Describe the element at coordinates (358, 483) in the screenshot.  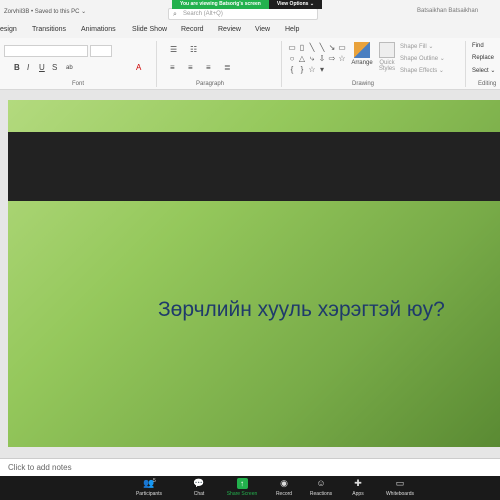
I see `apps-icon: ✚` at that location.